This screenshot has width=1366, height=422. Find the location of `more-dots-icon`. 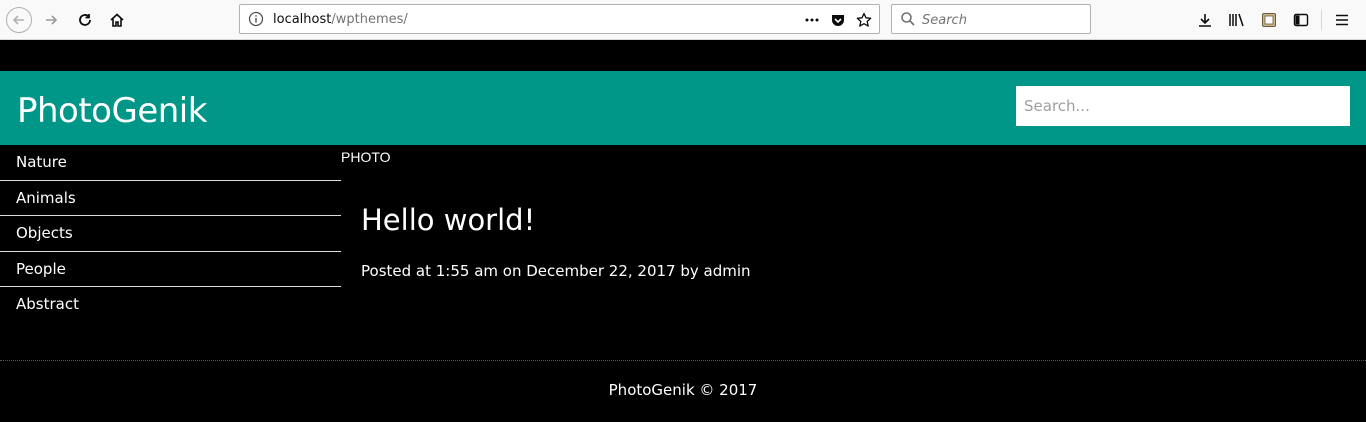

more-dots-icon is located at coordinates (812, 20).